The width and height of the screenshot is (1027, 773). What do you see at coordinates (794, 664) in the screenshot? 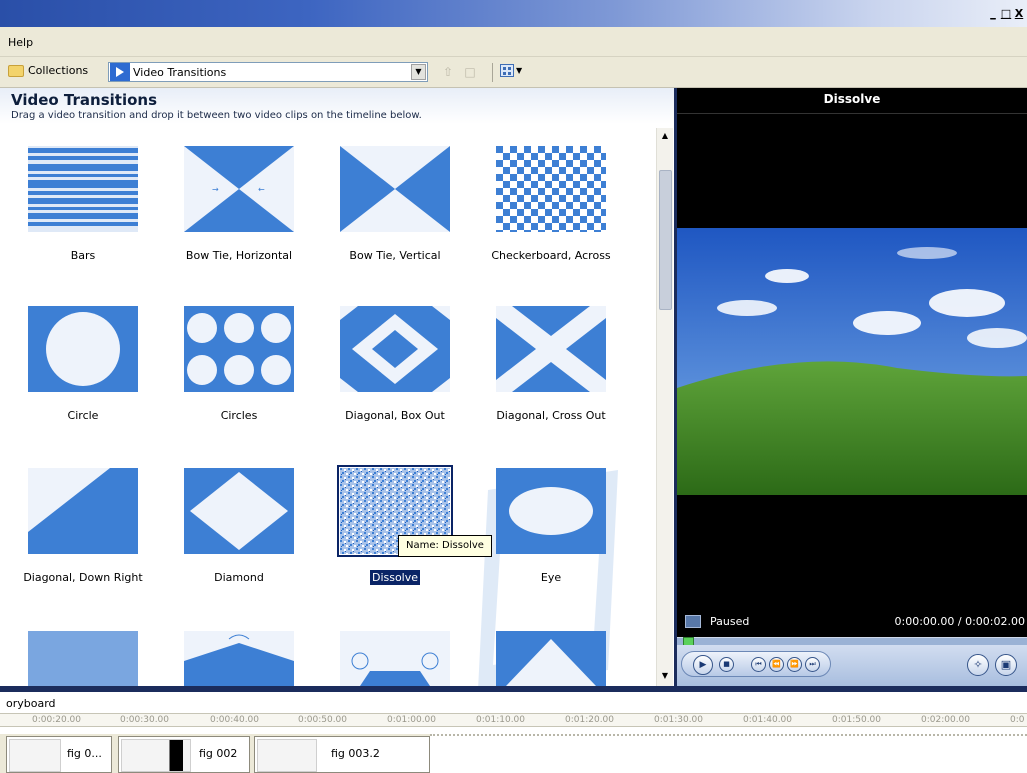
I see `fast-forward-button: ⏩` at bounding box center [794, 664].